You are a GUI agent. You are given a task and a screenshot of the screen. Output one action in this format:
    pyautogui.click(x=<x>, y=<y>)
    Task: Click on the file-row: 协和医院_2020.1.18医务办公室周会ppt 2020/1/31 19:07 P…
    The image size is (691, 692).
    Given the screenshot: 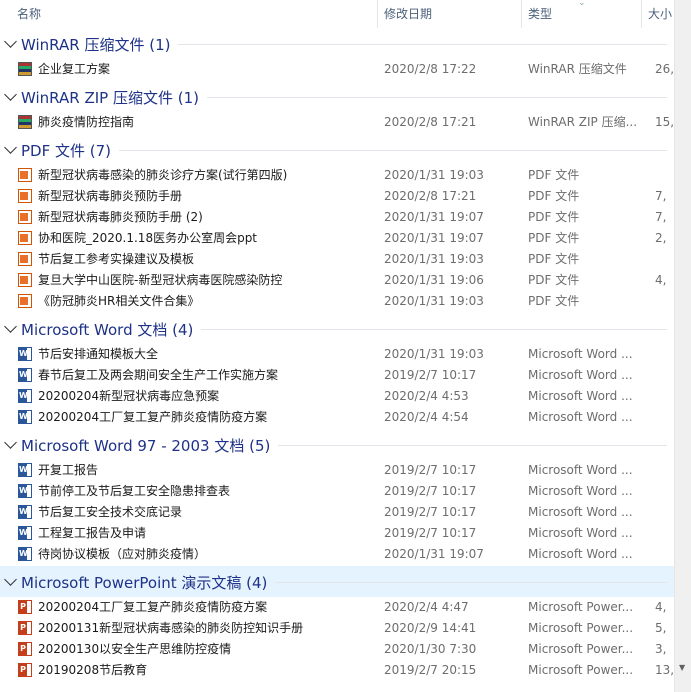 What is the action you would take?
    pyautogui.click(x=337, y=238)
    